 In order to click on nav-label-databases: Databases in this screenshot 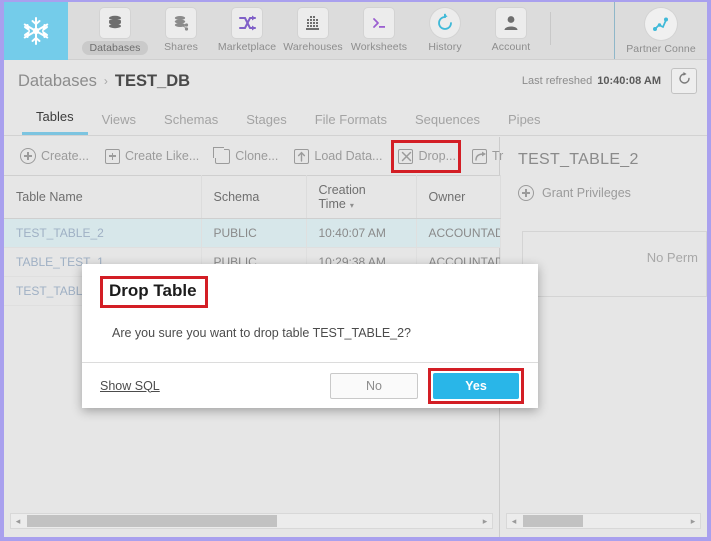, I will do `click(115, 48)`.